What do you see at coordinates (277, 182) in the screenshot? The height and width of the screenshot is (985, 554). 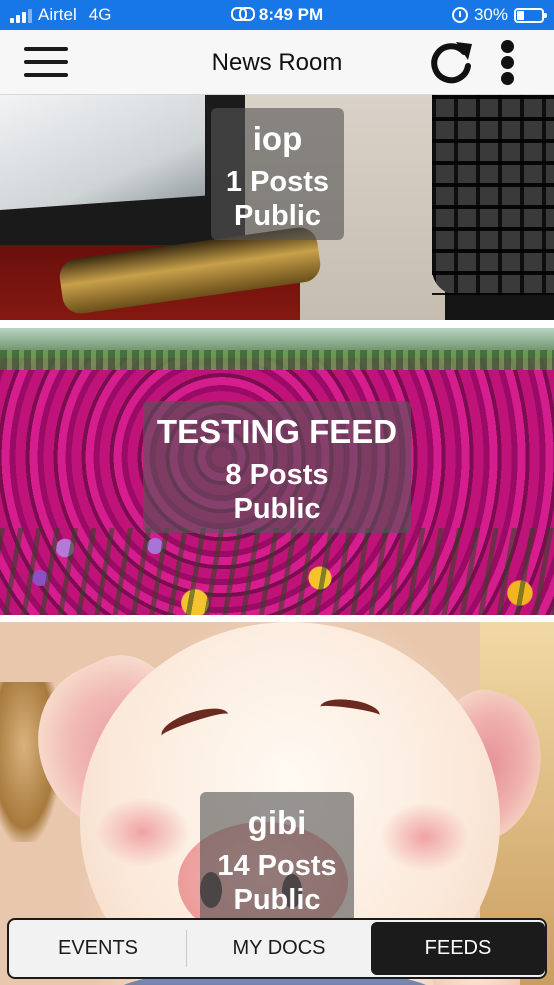 I see `feed-post-count: 1 Posts` at bounding box center [277, 182].